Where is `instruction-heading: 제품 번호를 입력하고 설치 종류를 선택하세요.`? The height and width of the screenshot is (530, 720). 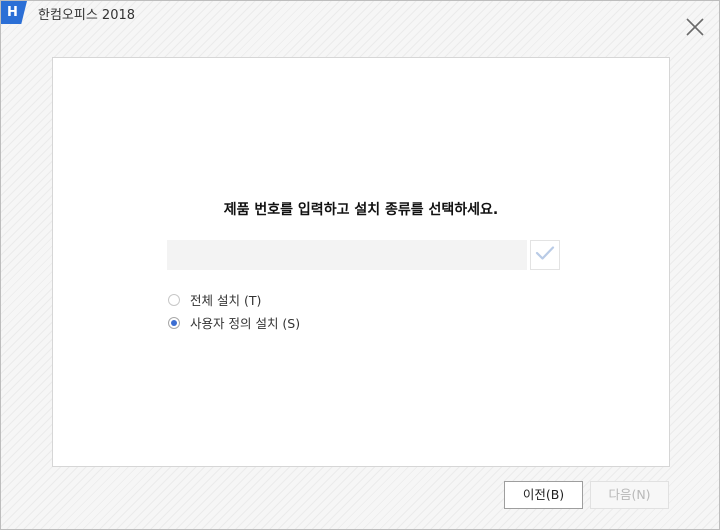 instruction-heading: 제품 번호를 입력하고 설치 종류를 선택하세요. is located at coordinates (361, 210).